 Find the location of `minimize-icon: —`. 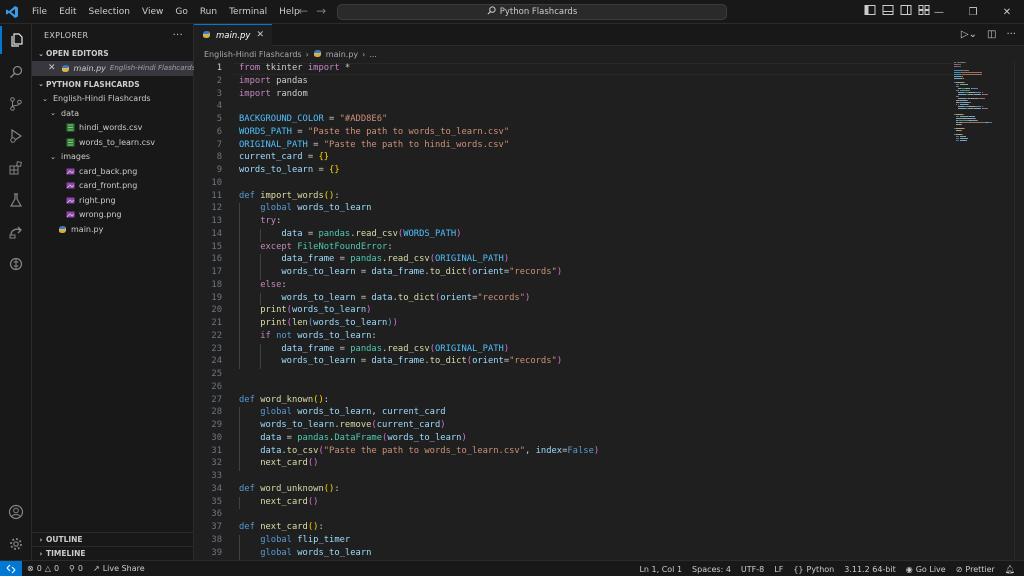

minimize-icon: — is located at coordinates (939, 12).